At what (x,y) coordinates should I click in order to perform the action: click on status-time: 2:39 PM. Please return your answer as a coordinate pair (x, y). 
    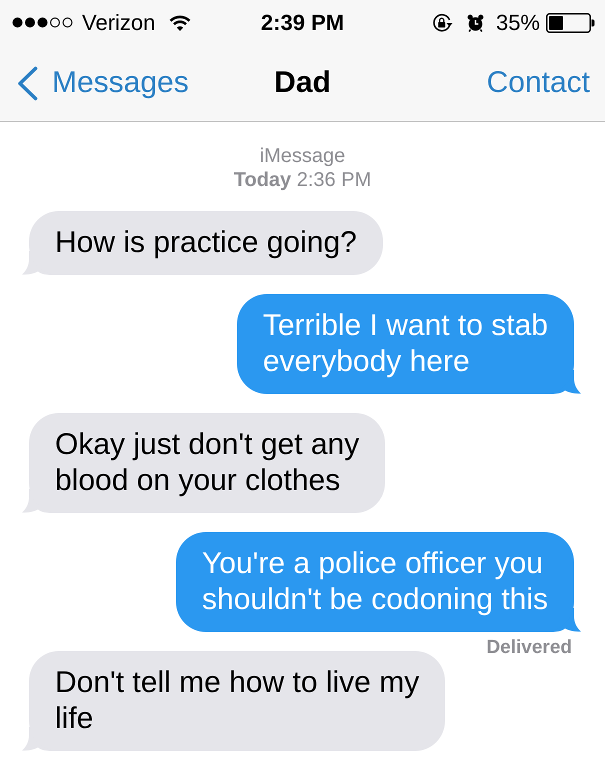
    Looking at the image, I should click on (302, 23).